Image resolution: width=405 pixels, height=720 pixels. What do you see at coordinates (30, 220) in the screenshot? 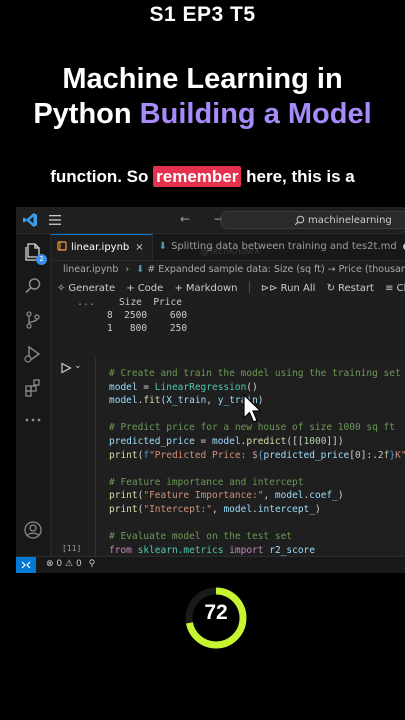
I see `vscode-logo-icon` at bounding box center [30, 220].